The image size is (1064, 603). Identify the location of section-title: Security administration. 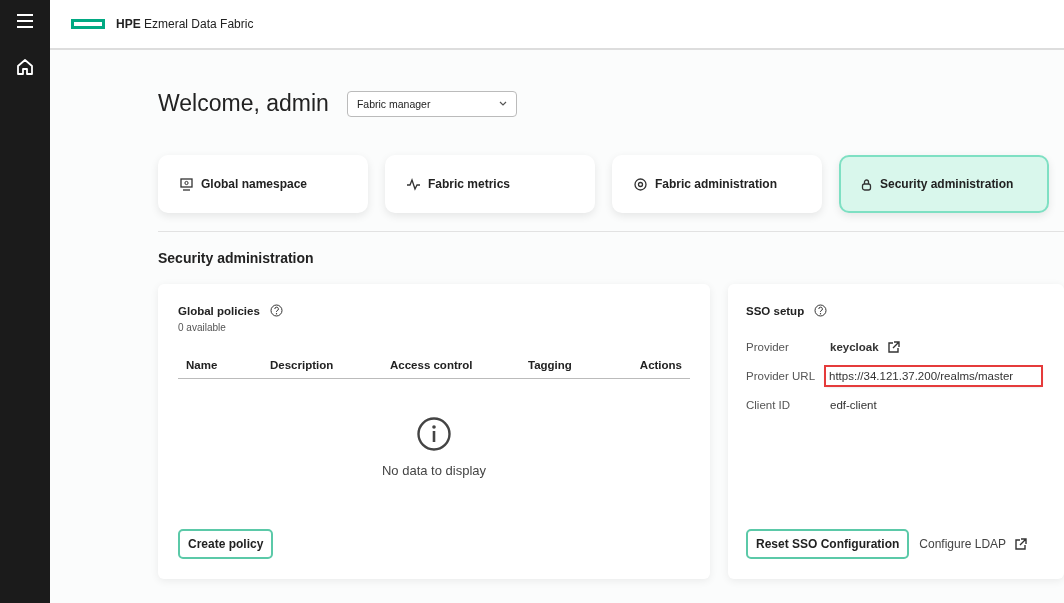
(236, 258).